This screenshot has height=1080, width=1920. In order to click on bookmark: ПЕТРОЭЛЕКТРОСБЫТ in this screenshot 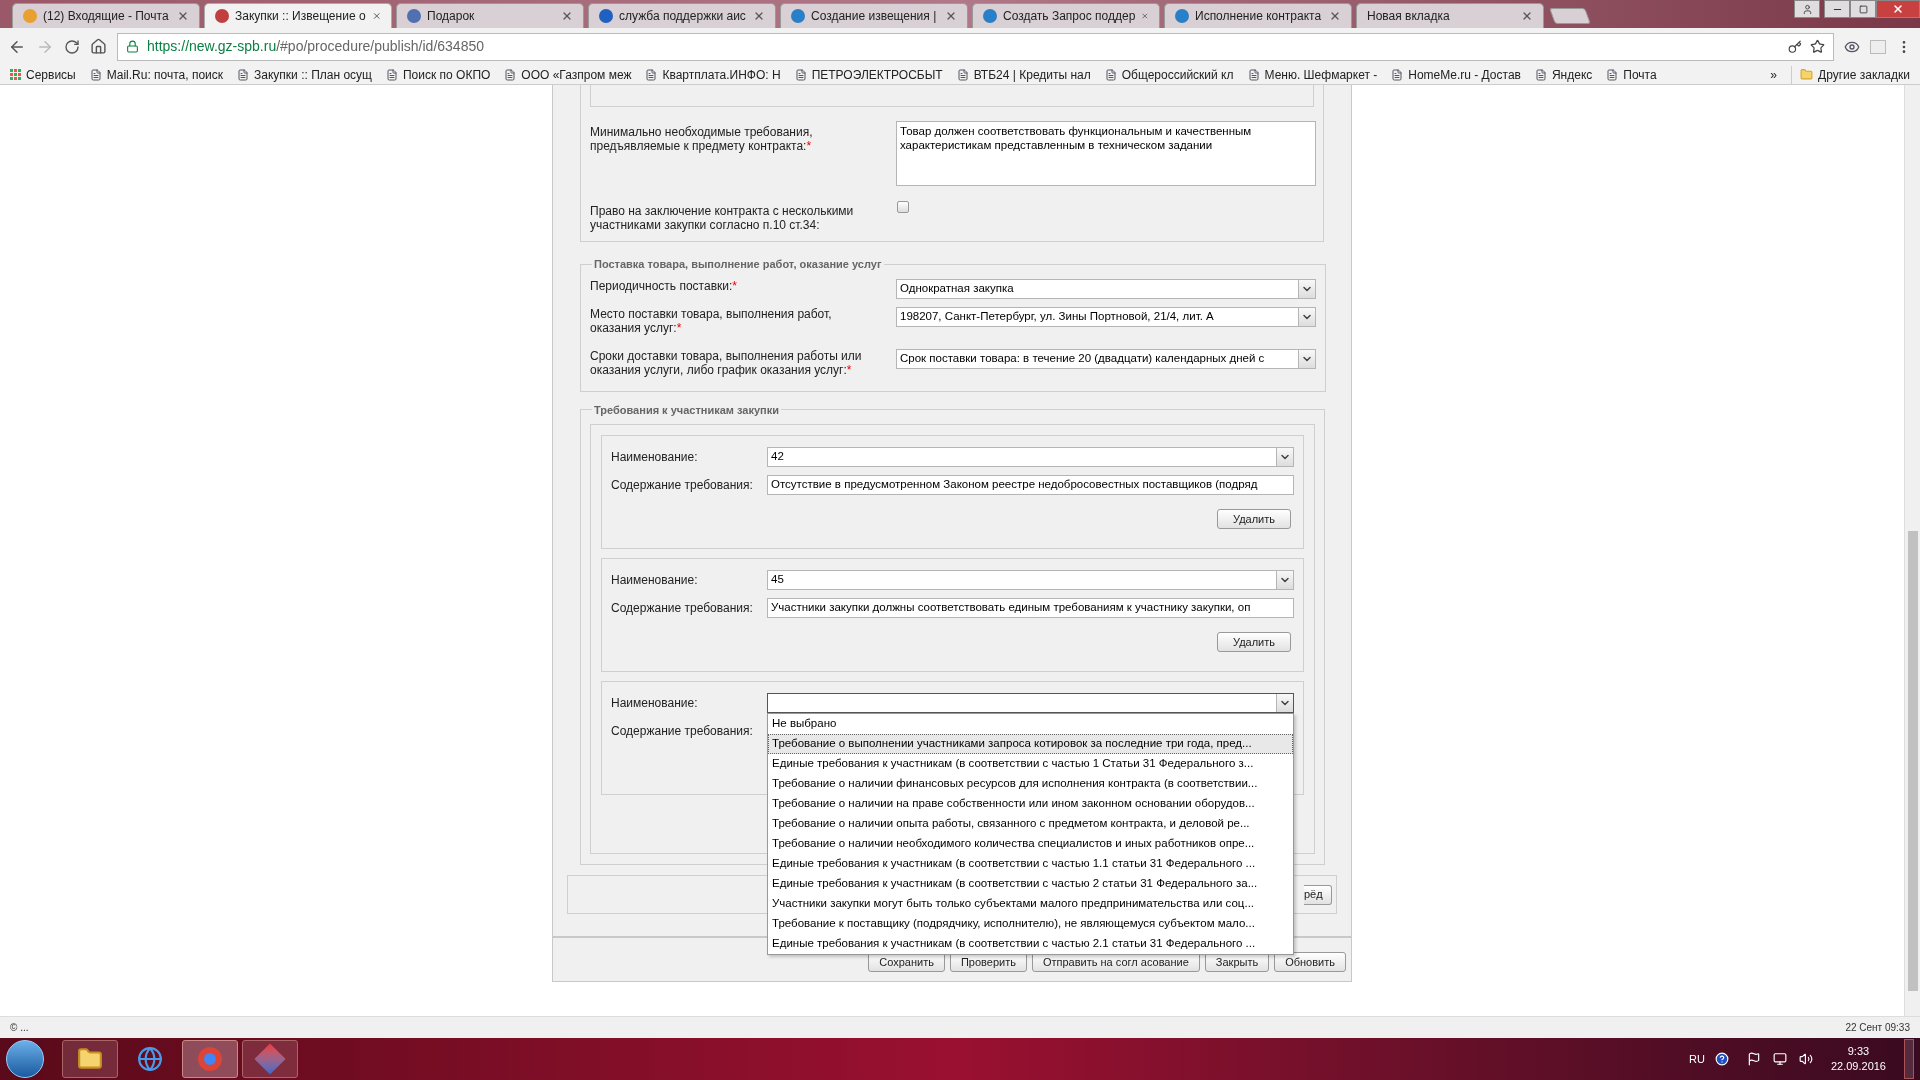, I will do `click(868, 74)`.